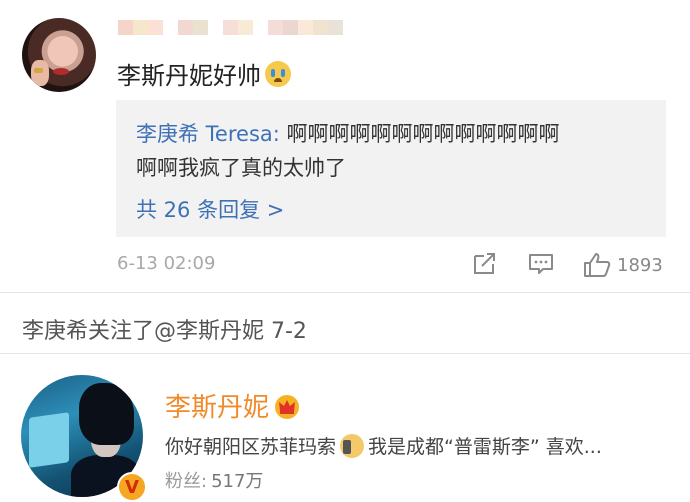  What do you see at coordinates (287, 406) in the screenshot?
I see `crown-icon` at bounding box center [287, 406].